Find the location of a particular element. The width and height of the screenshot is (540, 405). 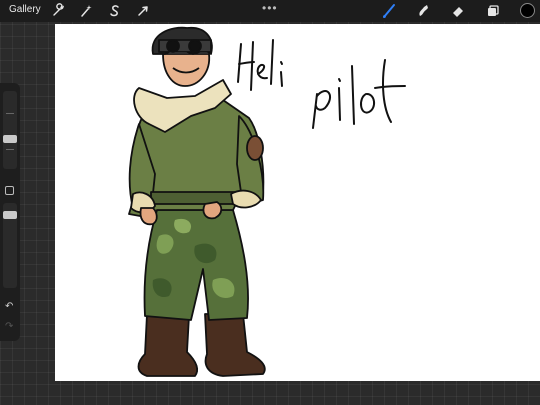

smudge-icon is located at coordinates (423, 11).